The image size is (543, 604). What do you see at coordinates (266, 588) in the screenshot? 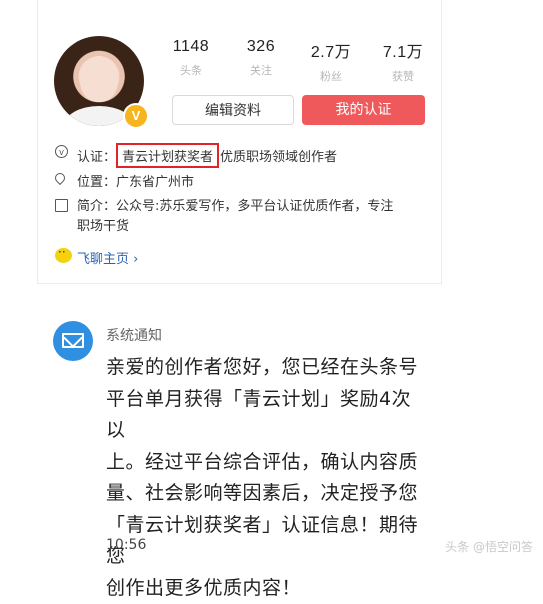
I see `notification-line: 创作出更多优质内容！` at bounding box center [266, 588].